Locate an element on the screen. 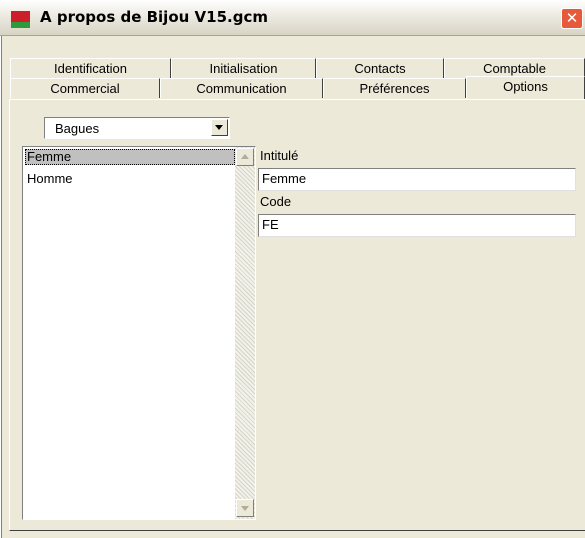  tab-preferences: Préférences is located at coordinates (394, 88).